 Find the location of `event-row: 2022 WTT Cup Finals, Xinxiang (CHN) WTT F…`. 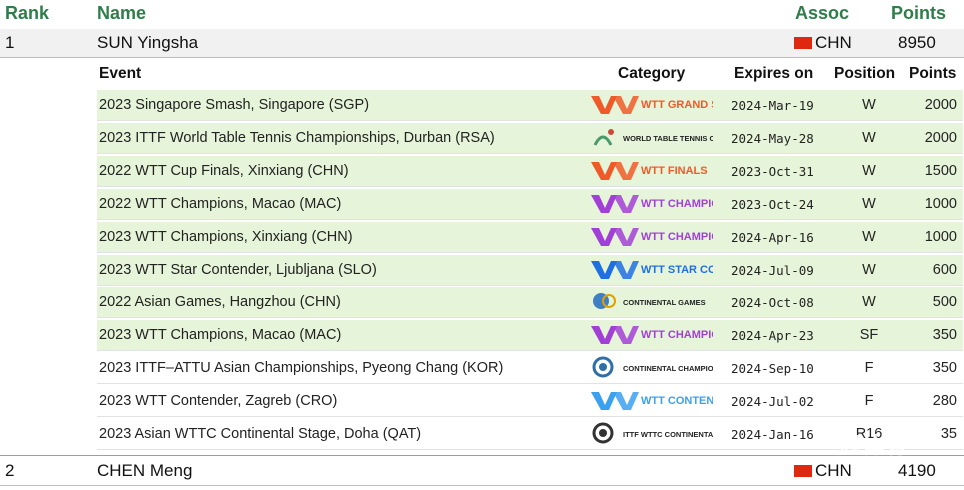

event-row: 2022 WTT Cup Finals, Xinxiang (CHN) WTT F… is located at coordinates (530, 171).